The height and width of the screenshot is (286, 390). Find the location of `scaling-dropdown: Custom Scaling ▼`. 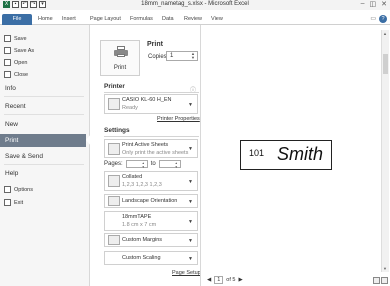

scaling-dropdown: Custom Scaling ▼ is located at coordinates (151, 258).